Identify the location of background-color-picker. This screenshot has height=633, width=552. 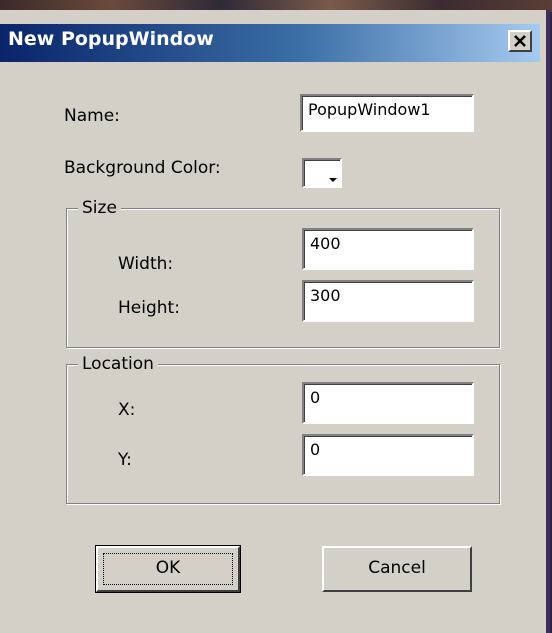
(322, 173).